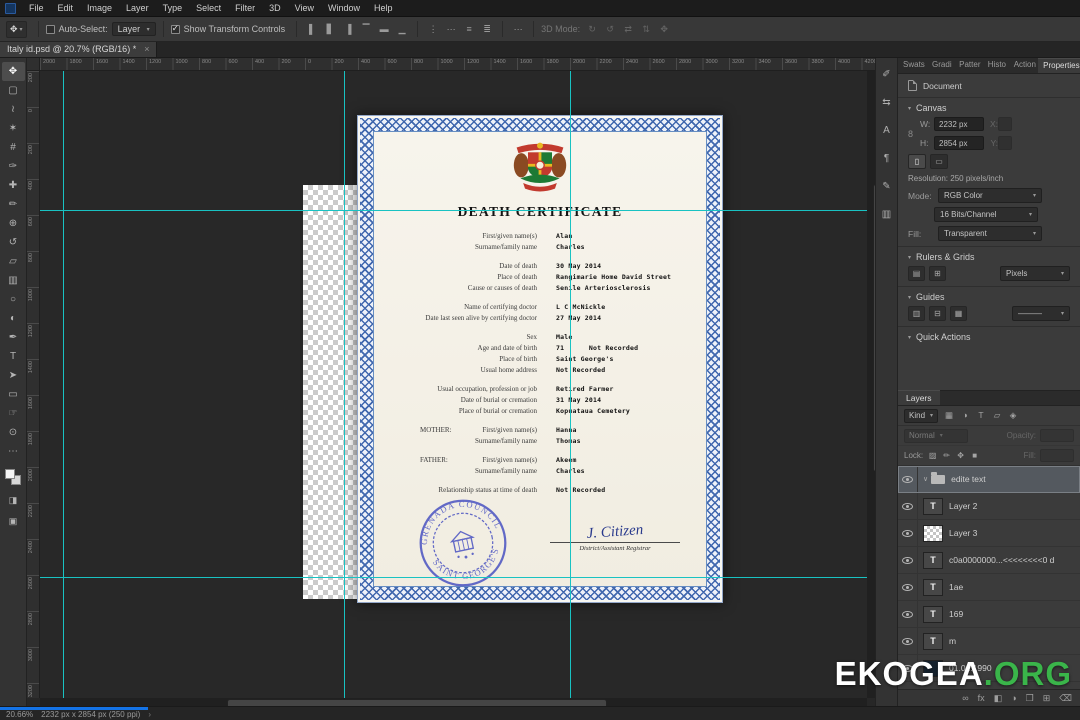 The image size is (1080, 720). What do you see at coordinates (208, 8) in the screenshot?
I see `menu-item-select: Select` at bounding box center [208, 8].